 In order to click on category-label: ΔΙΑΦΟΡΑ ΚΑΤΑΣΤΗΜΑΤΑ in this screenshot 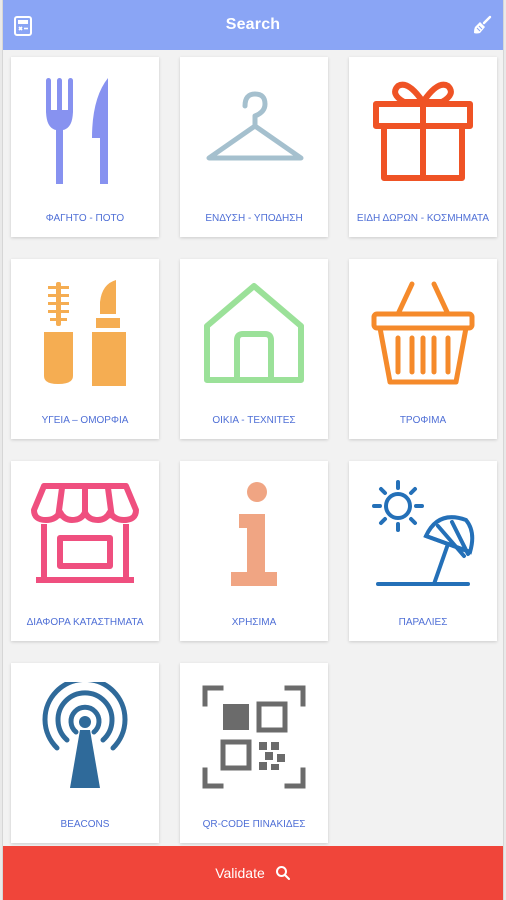, I will do `click(85, 622)`.